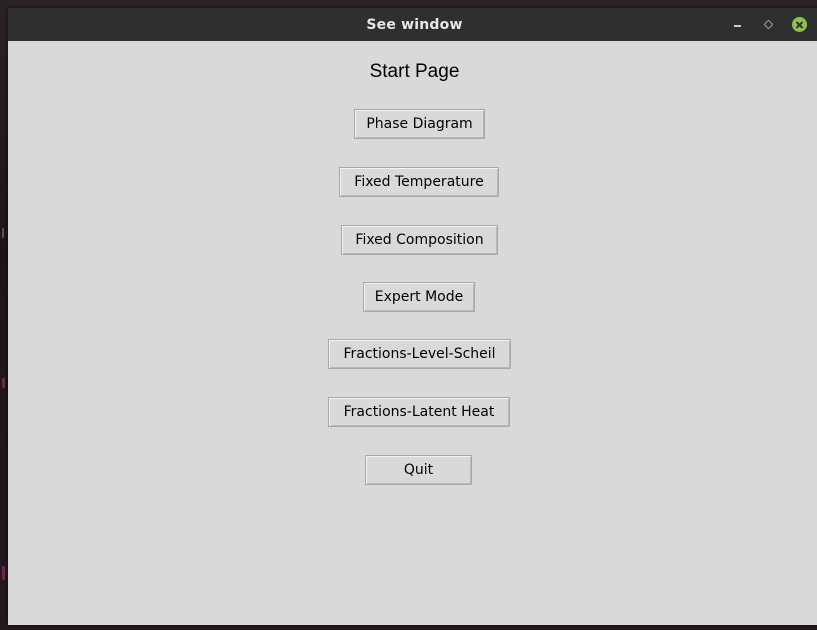 The height and width of the screenshot is (630, 817). I want to click on close-icon, so click(799, 24).